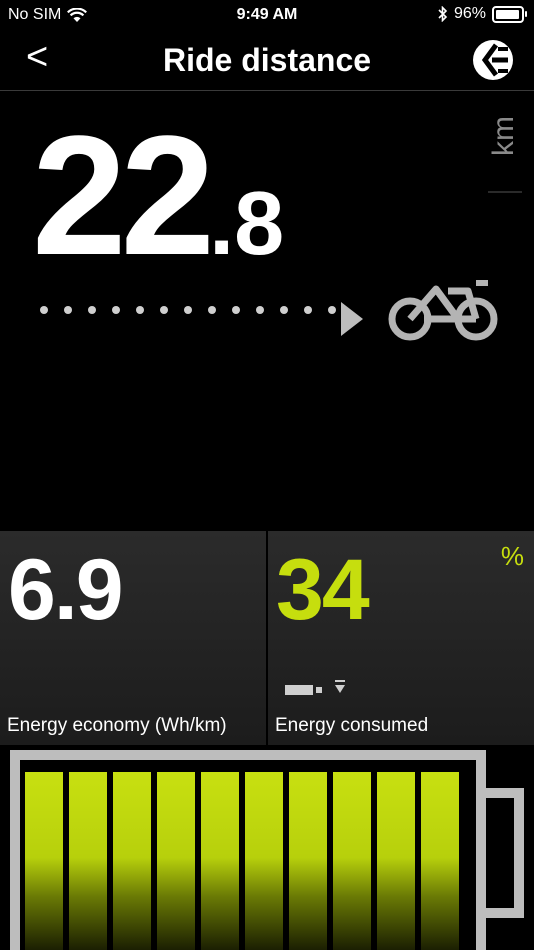 The width and height of the screenshot is (534, 950). Describe the element at coordinates (512, 556) in the screenshot. I see `percent-unit: %` at that location.